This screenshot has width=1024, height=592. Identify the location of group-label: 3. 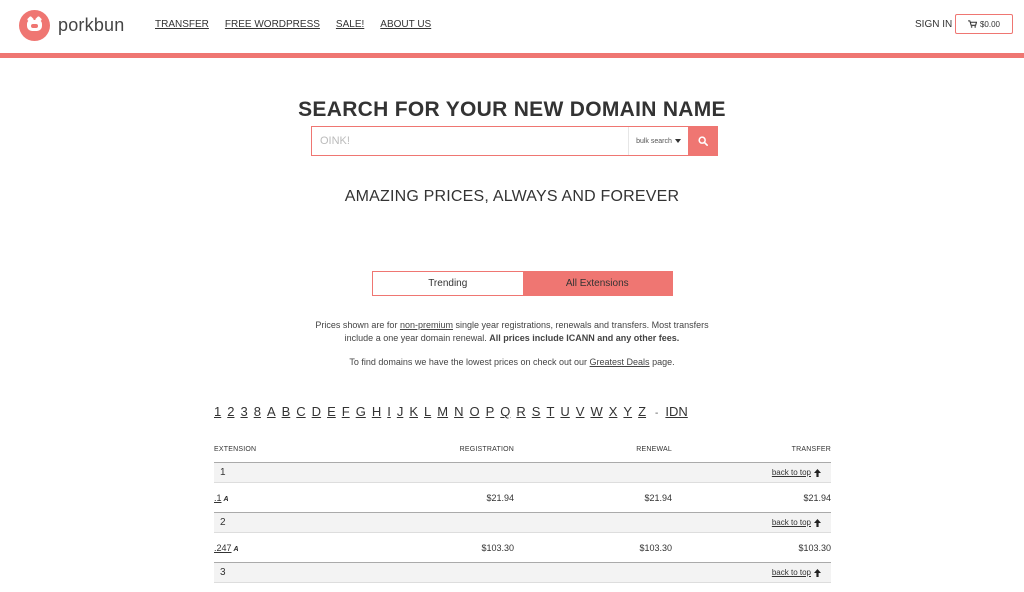
(223, 572).